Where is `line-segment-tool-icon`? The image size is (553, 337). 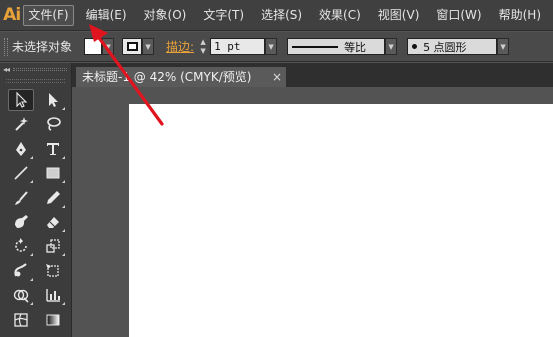
line-segment-tool-icon is located at coordinates (21, 173).